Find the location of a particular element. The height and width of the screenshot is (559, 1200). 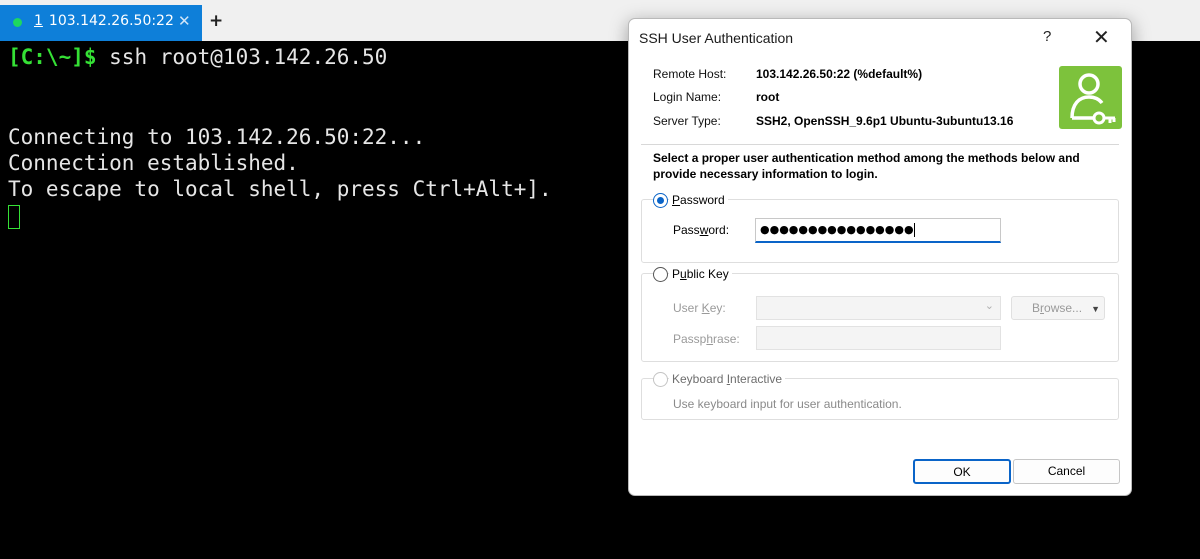

server-type-label: Server Type: is located at coordinates (687, 121).